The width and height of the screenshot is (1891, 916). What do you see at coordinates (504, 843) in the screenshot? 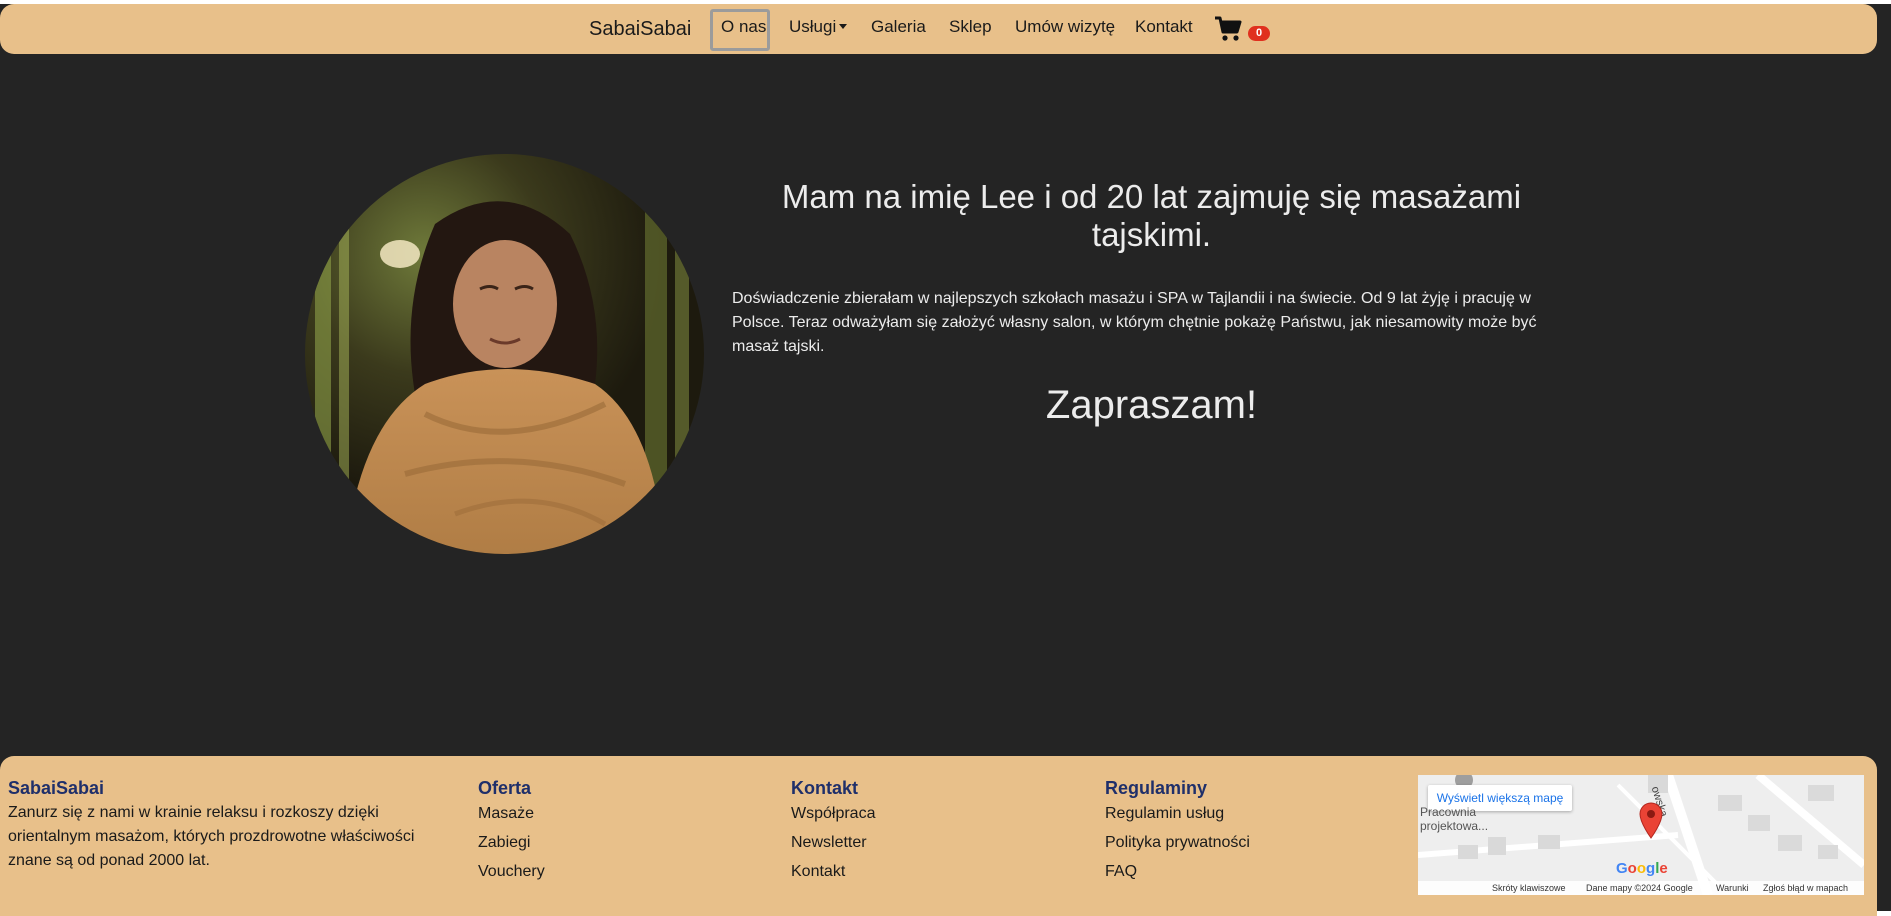
I see `footer-link-zabiegi: Zabiegi` at bounding box center [504, 843].